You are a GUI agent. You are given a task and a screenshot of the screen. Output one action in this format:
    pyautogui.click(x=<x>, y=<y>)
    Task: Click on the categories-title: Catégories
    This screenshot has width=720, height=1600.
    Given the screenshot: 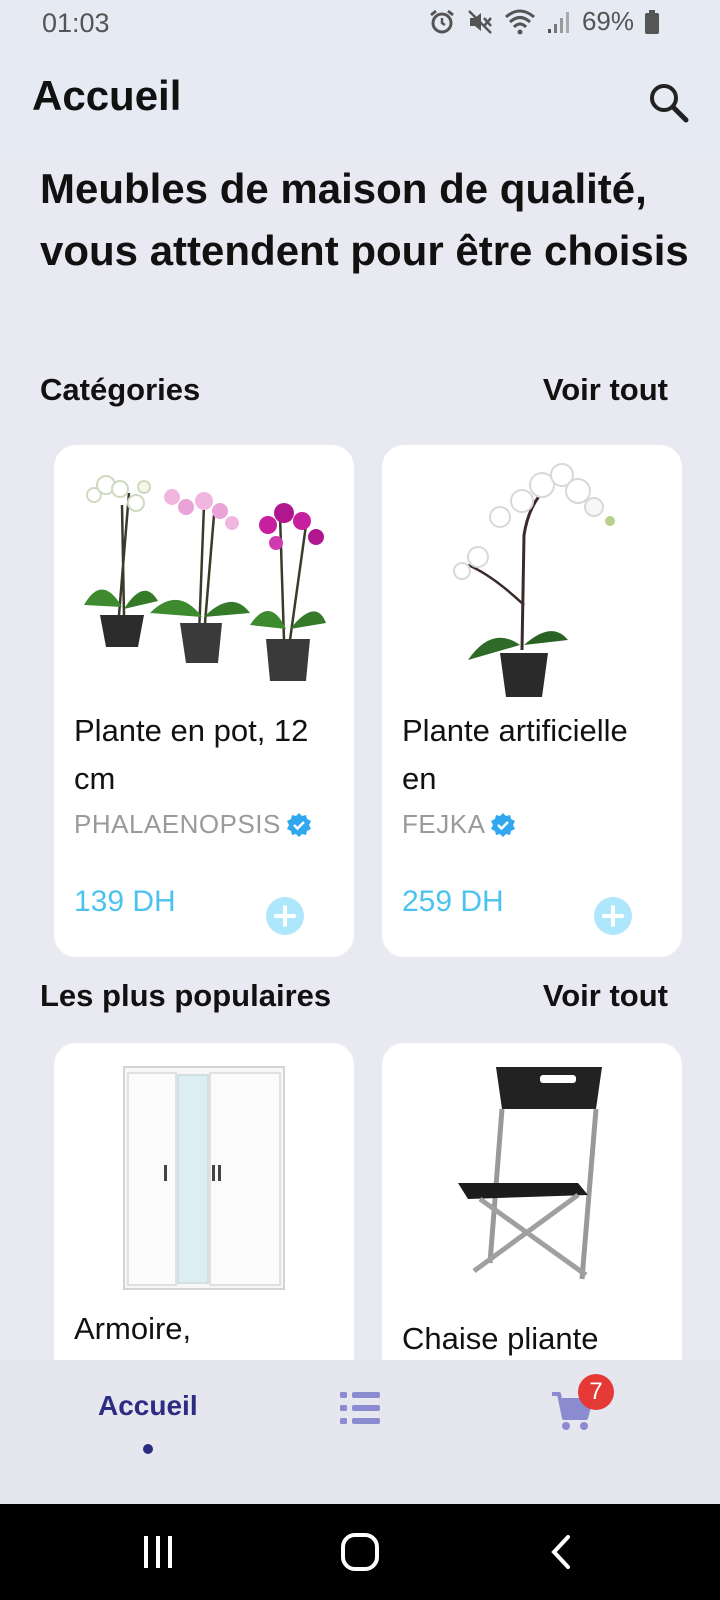 What is the action you would take?
    pyautogui.click(x=120, y=389)
    